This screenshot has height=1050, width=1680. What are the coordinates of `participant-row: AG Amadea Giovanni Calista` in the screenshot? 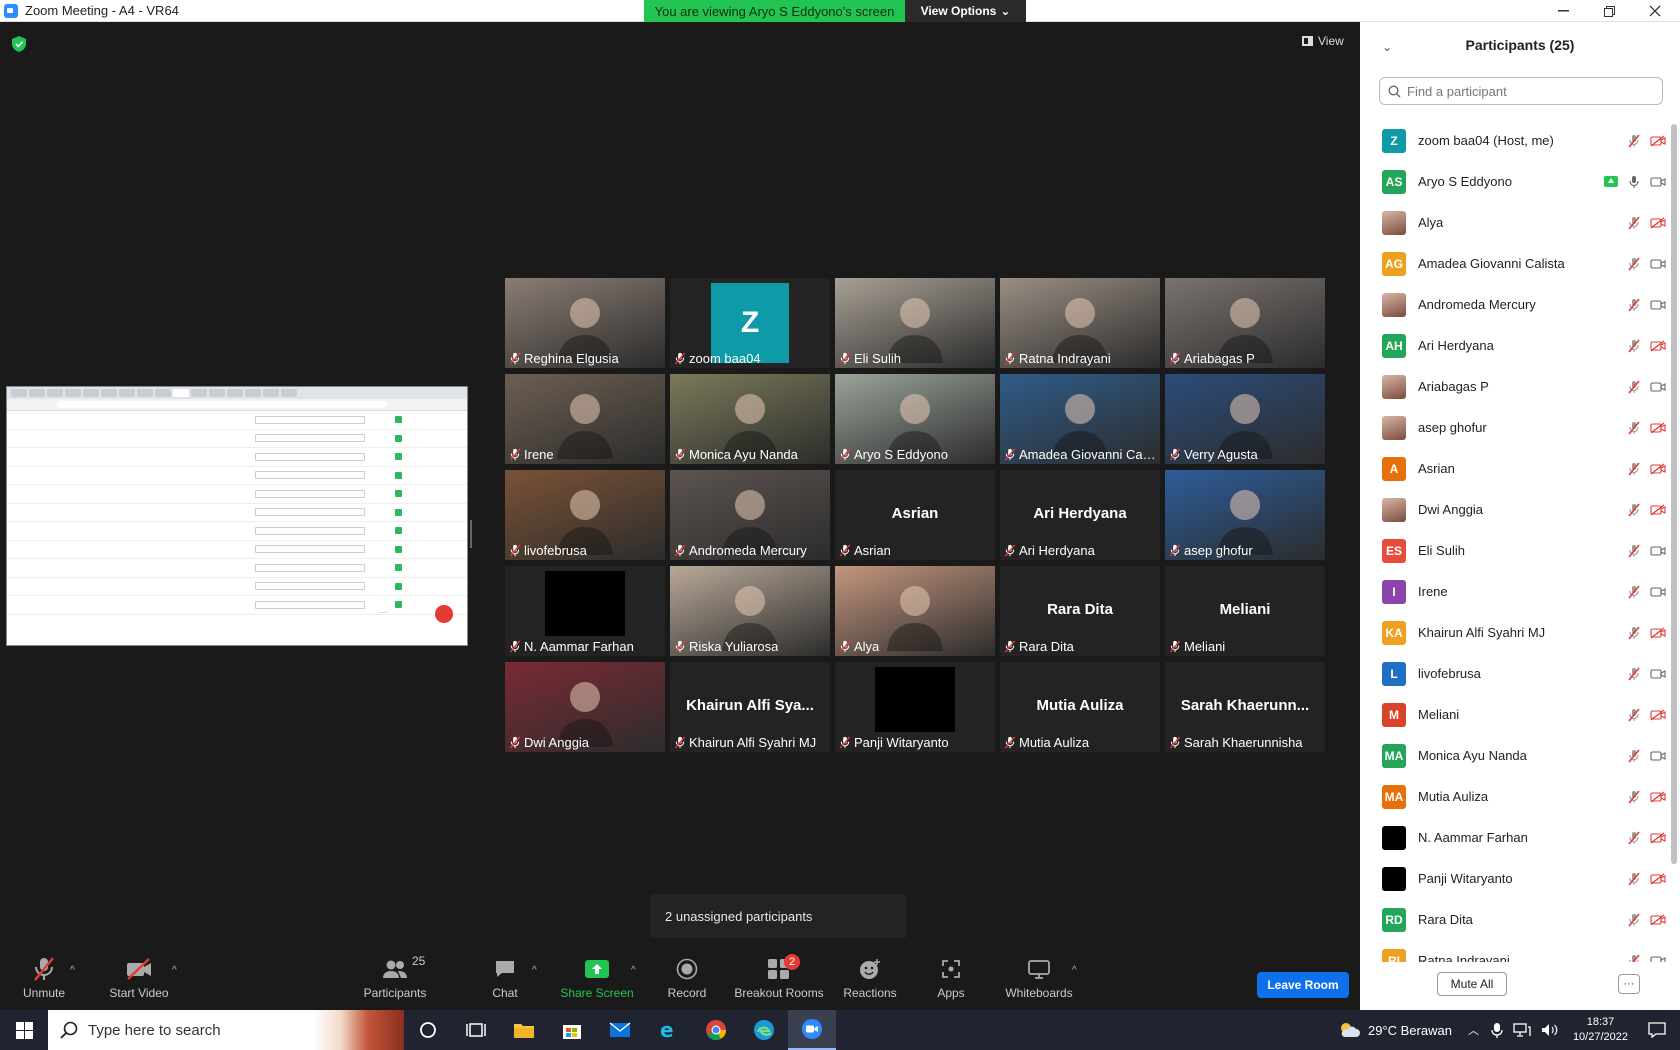 It's located at (1517, 263).